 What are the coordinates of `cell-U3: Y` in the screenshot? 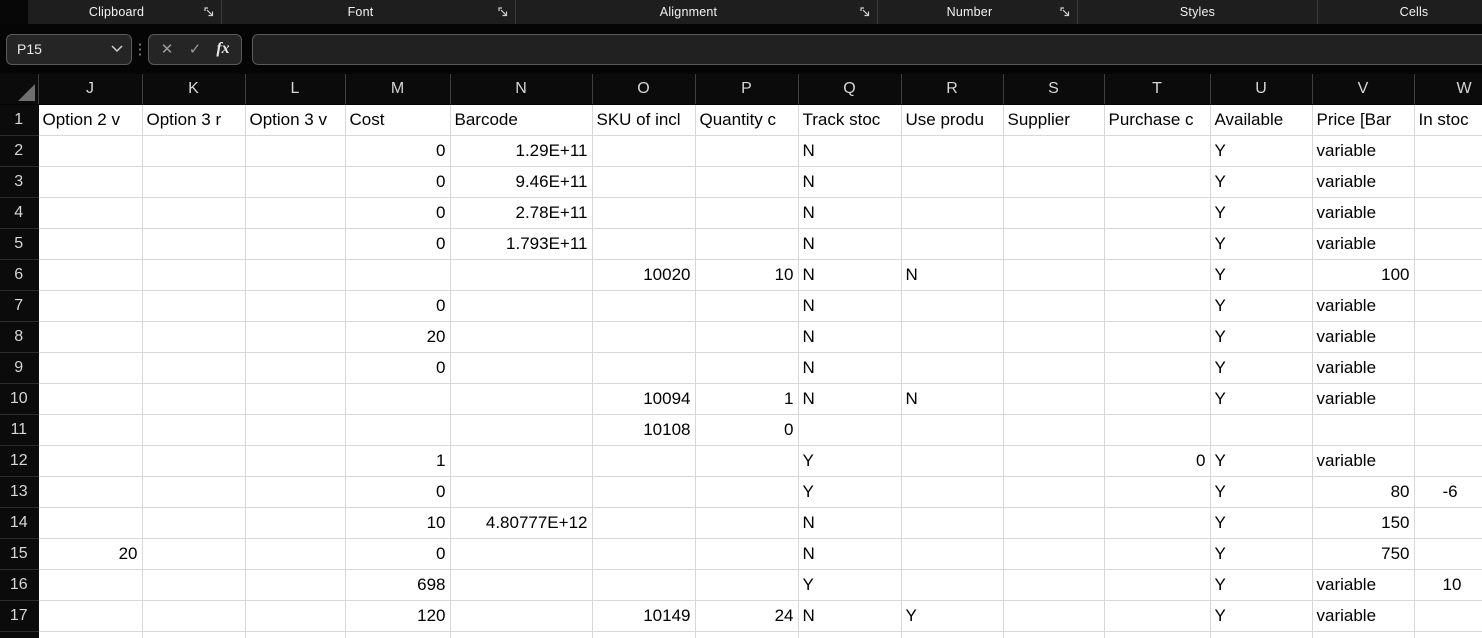 It's located at (1261, 182).